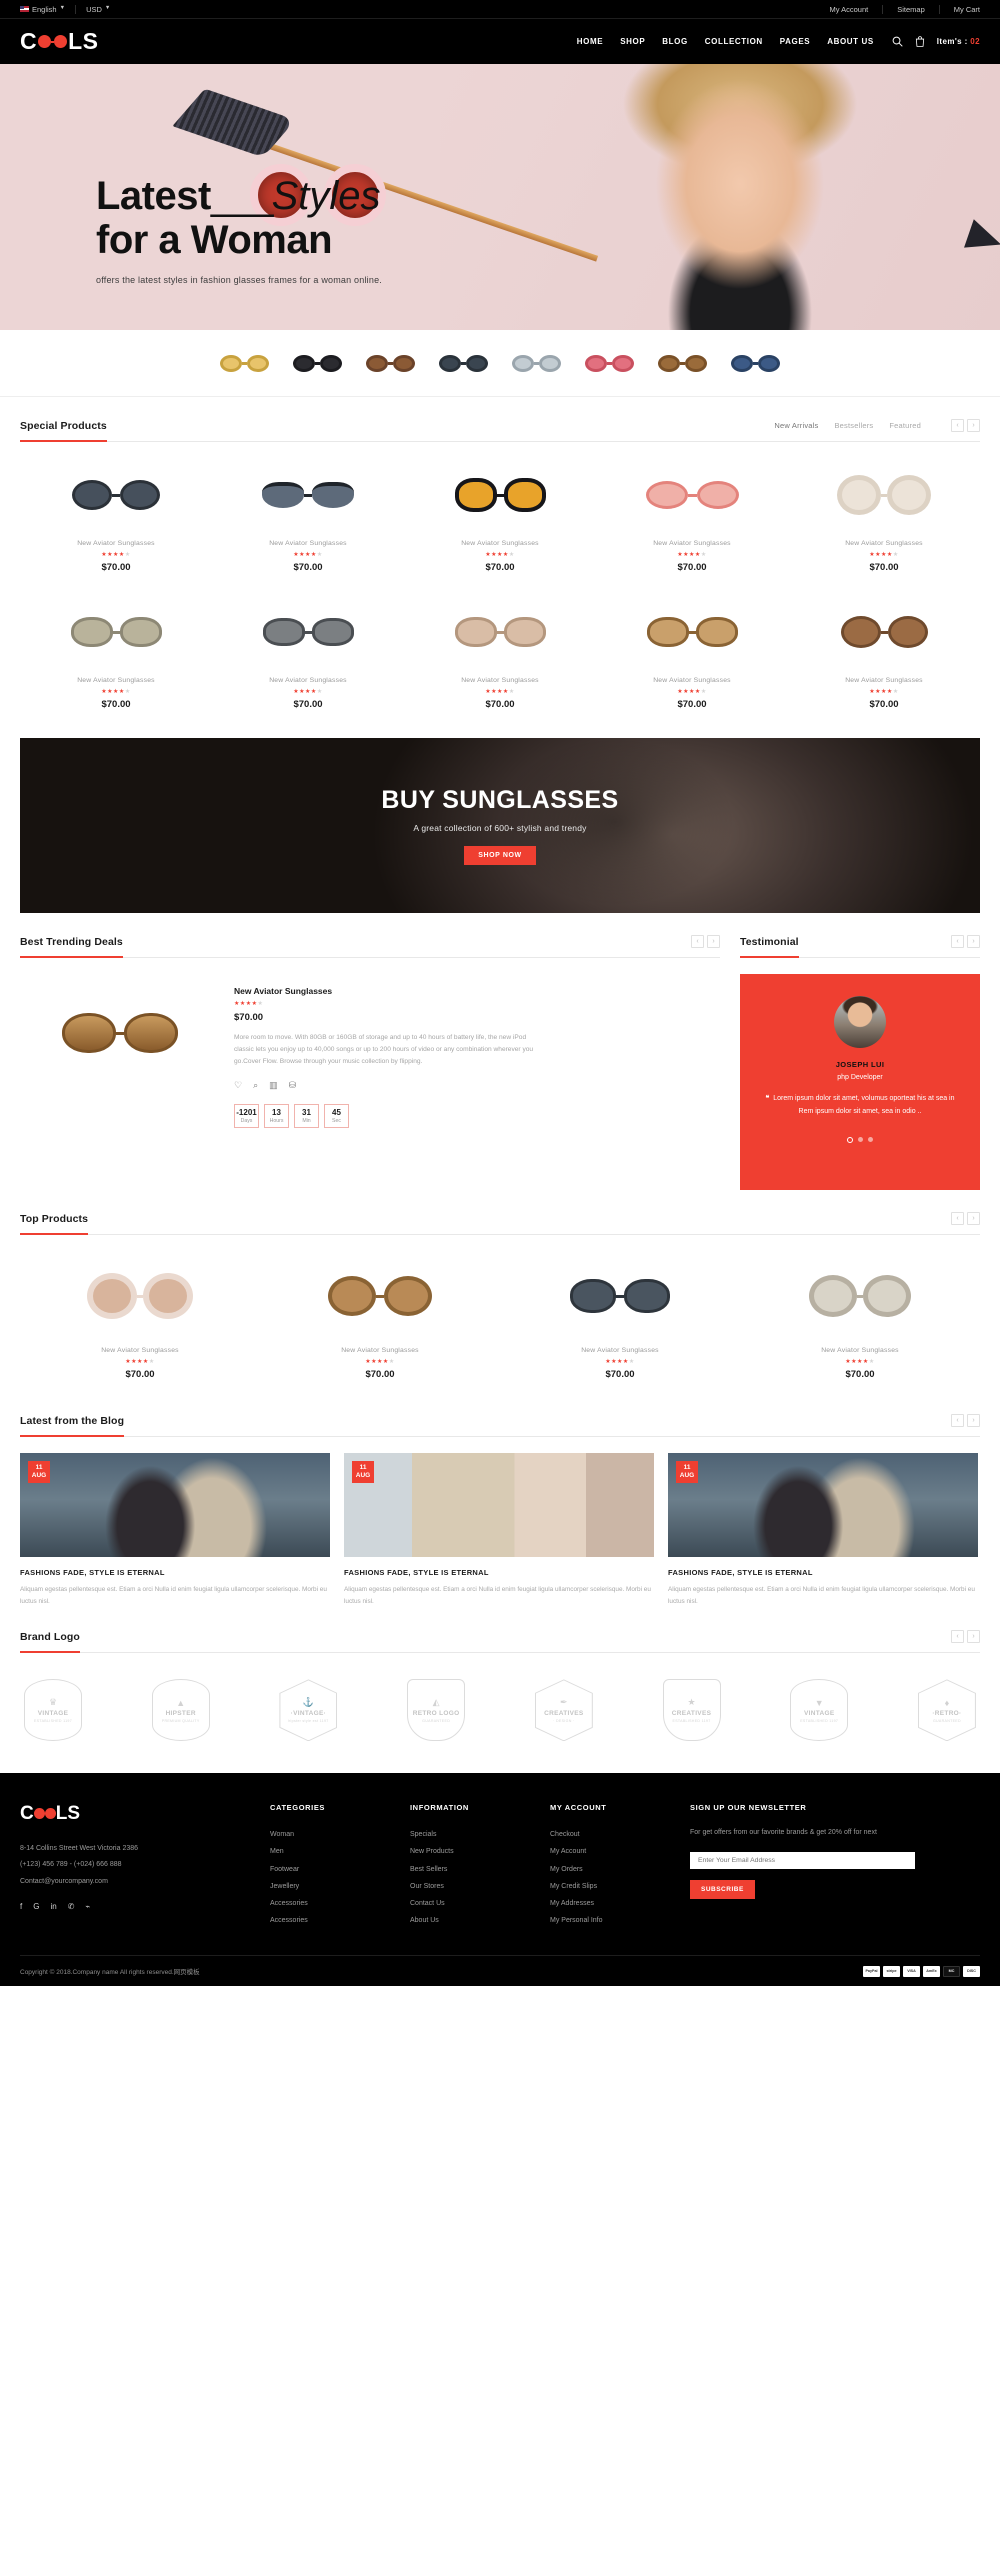 This screenshot has height=2557, width=1000. Describe the element at coordinates (802, 1860) in the screenshot. I see `newsletter-email-input` at that location.